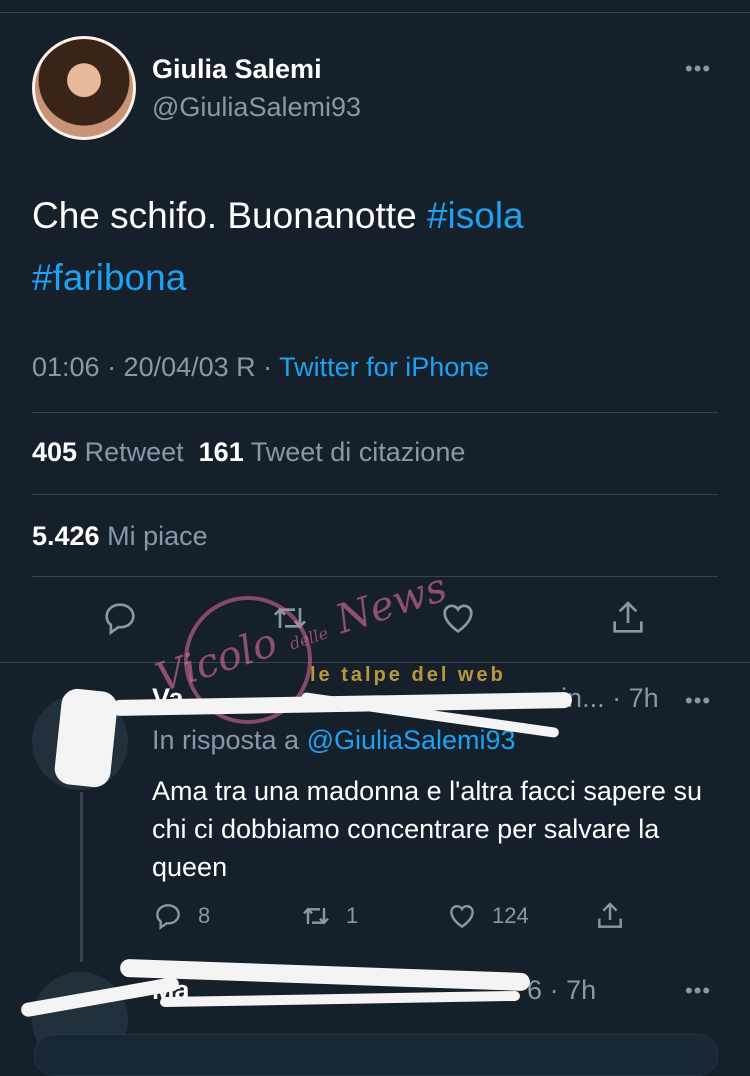 Image resolution: width=750 pixels, height=1076 pixels. I want to click on stats-retweets-quotes: 405 Retweet 161 Tweet di citazione, so click(248, 452).